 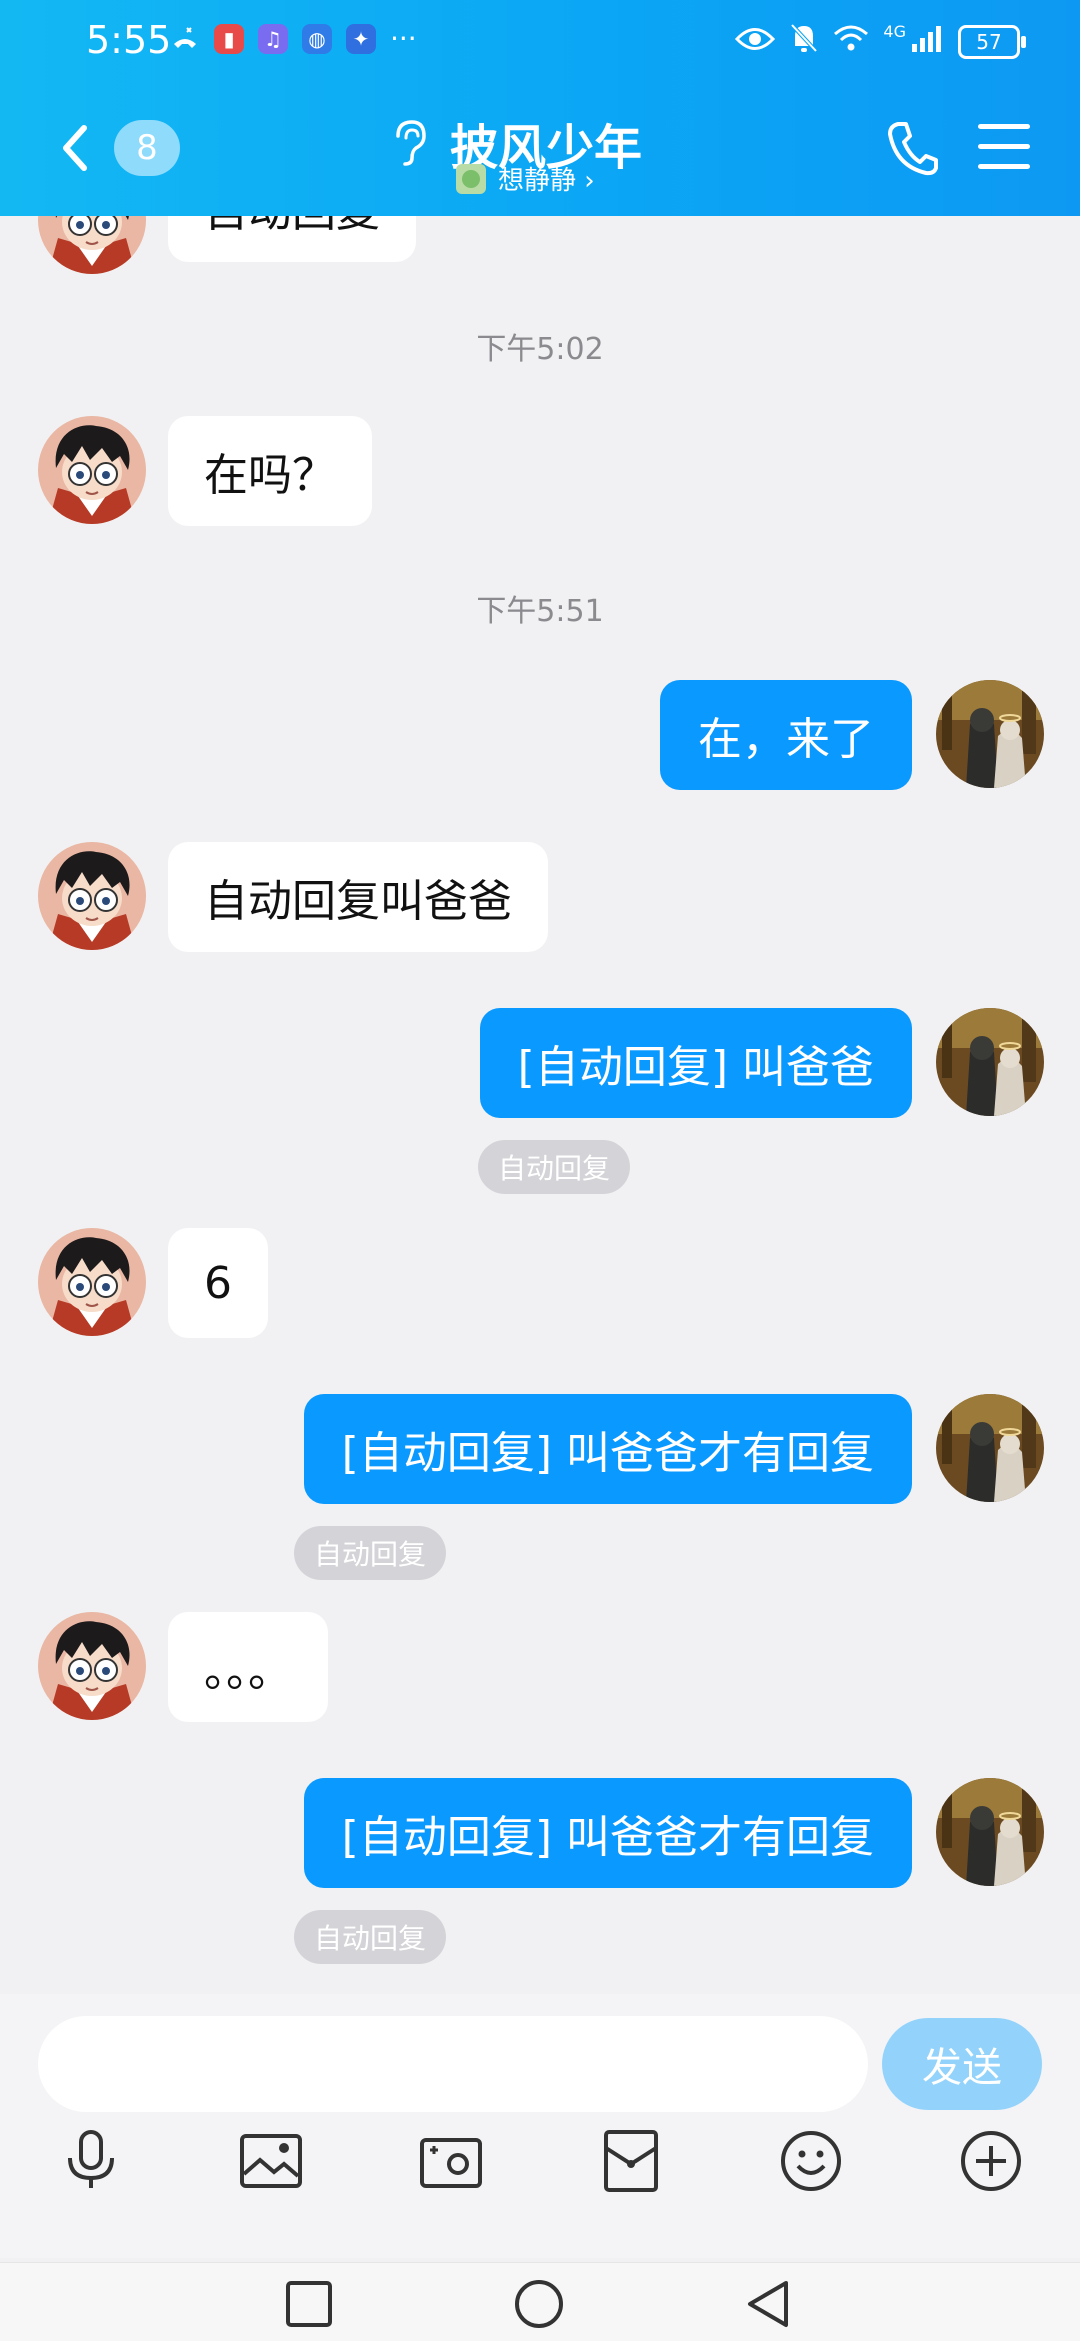 What do you see at coordinates (540, 2126) in the screenshot?
I see `input-area: 发送` at bounding box center [540, 2126].